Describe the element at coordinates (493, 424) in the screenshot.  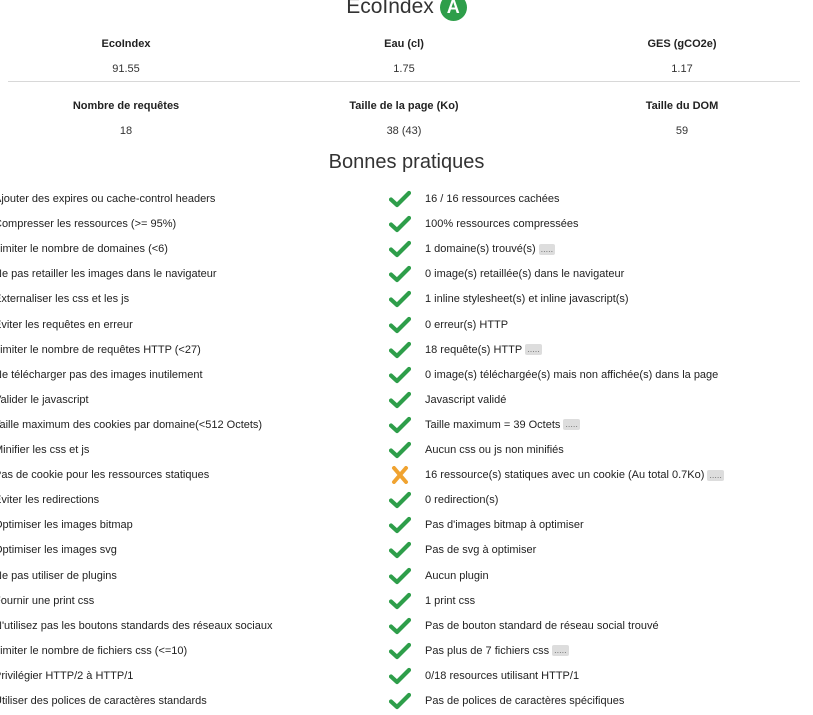
I see `practice-result-text: Taille maximum = 39 Octets` at that location.